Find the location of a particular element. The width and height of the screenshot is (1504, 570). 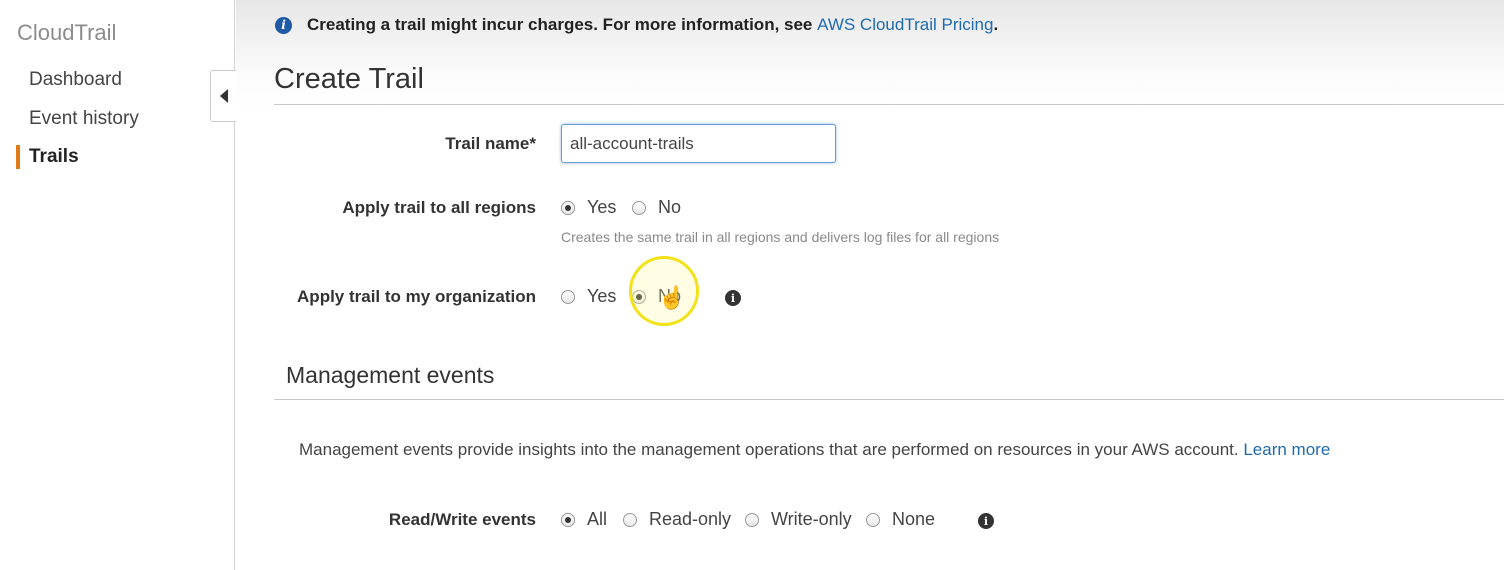

read-write-label: Read/Write events is located at coordinates (462, 519).